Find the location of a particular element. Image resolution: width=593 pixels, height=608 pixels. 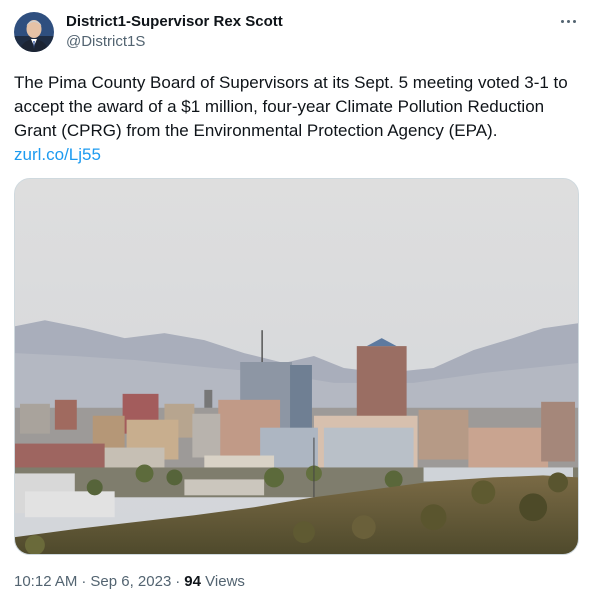

views: 94 Views is located at coordinates (214, 581).